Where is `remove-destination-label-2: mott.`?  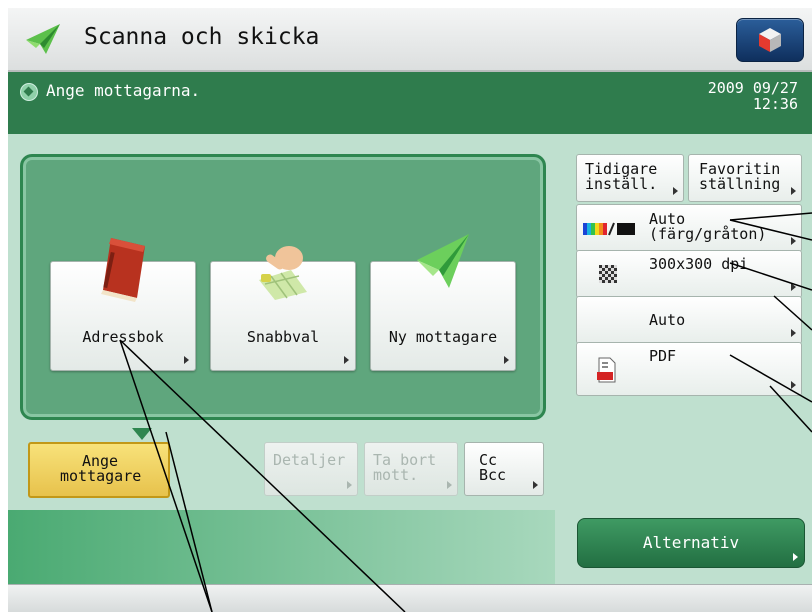 remove-destination-label-2: mott. is located at coordinates (396, 475).